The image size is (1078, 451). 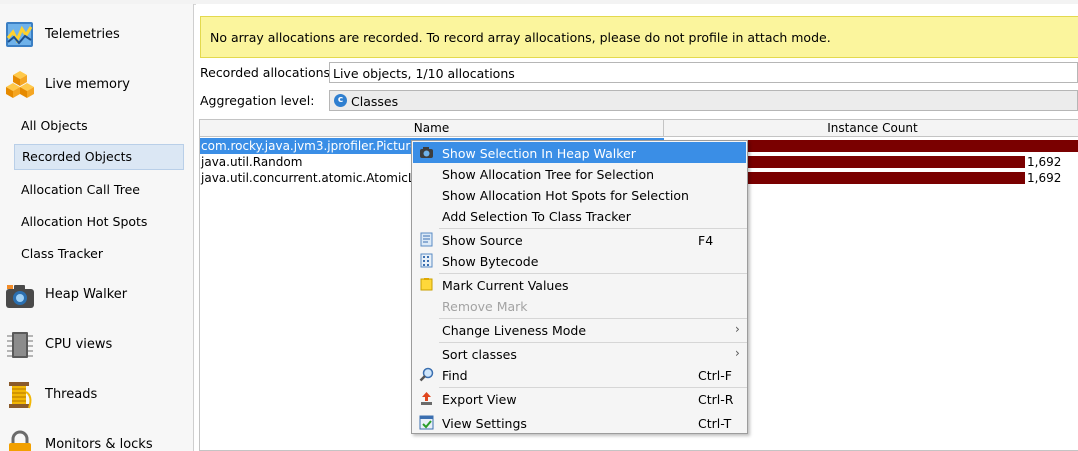 What do you see at coordinates (82, 34) in the screenshot?
I see `sidebar-section-label: Telemetries` at bounding box center [82, 34].